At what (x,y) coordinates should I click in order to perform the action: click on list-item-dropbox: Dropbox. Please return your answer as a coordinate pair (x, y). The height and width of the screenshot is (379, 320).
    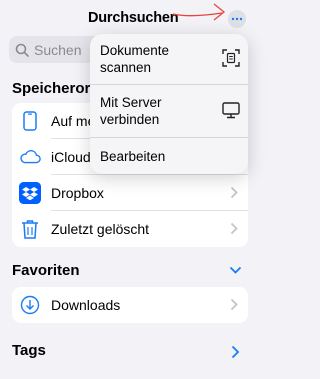
    Looking at the image, I should click on (130, 193).